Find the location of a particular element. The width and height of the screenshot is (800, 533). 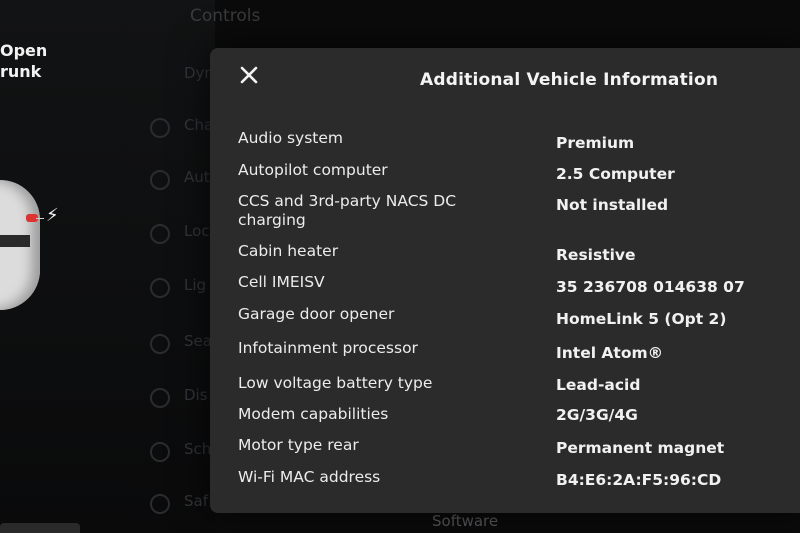

info-label: Cabin heater is located at coordinates (288, 251).